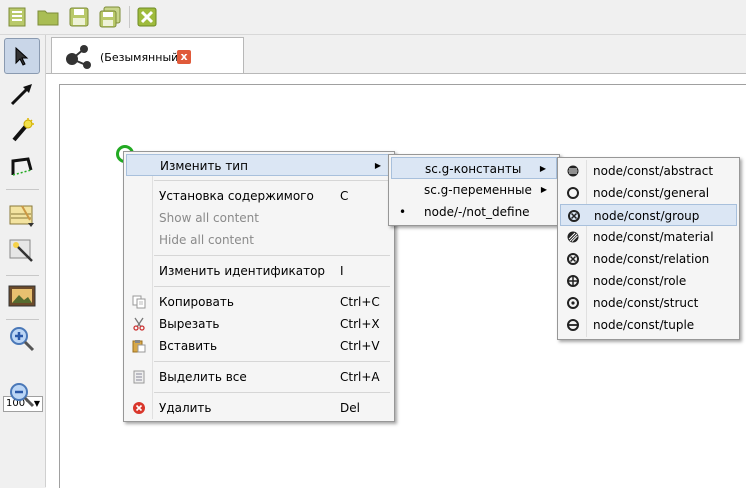 Image resolution: width=746 pixels, height=488 pixels. What do you see at coordinates (396, 55) in the screenshot?
I see `tab-bar: (Безымянный) x` at bounding box center [396, 55].